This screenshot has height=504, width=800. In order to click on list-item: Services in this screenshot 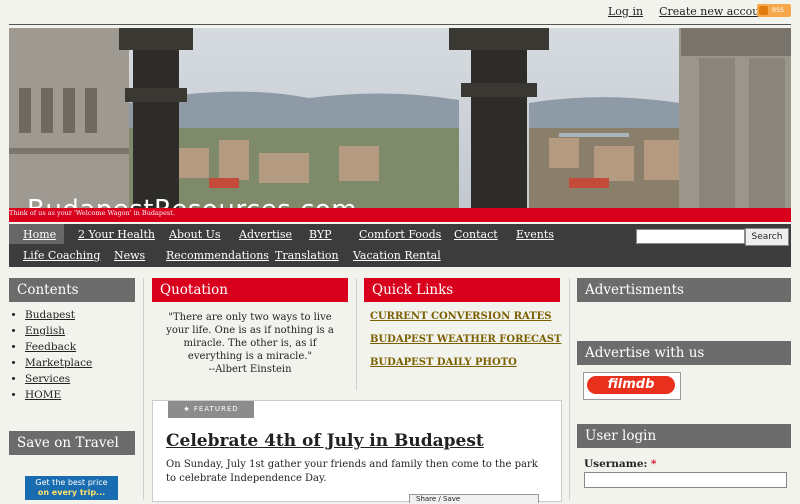, I will do `click(58, 379)`.